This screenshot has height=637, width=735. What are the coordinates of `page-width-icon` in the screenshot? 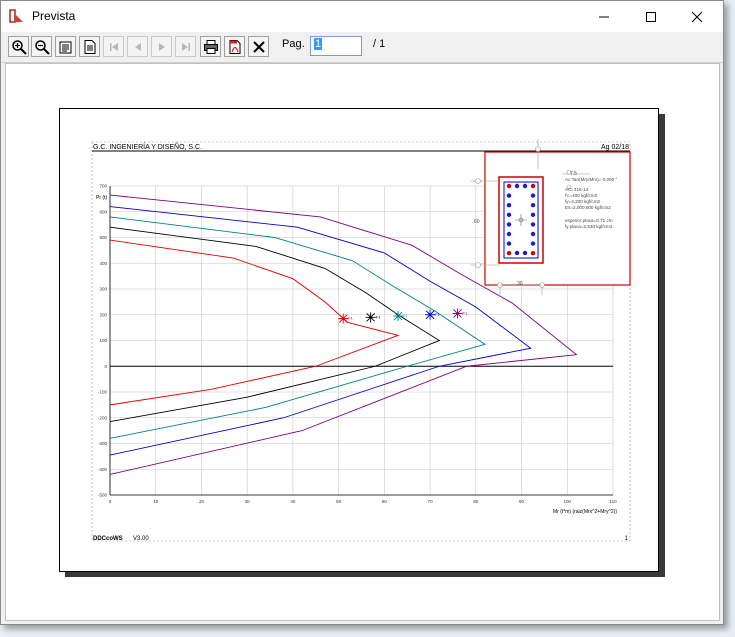 It's located at (65, 47).